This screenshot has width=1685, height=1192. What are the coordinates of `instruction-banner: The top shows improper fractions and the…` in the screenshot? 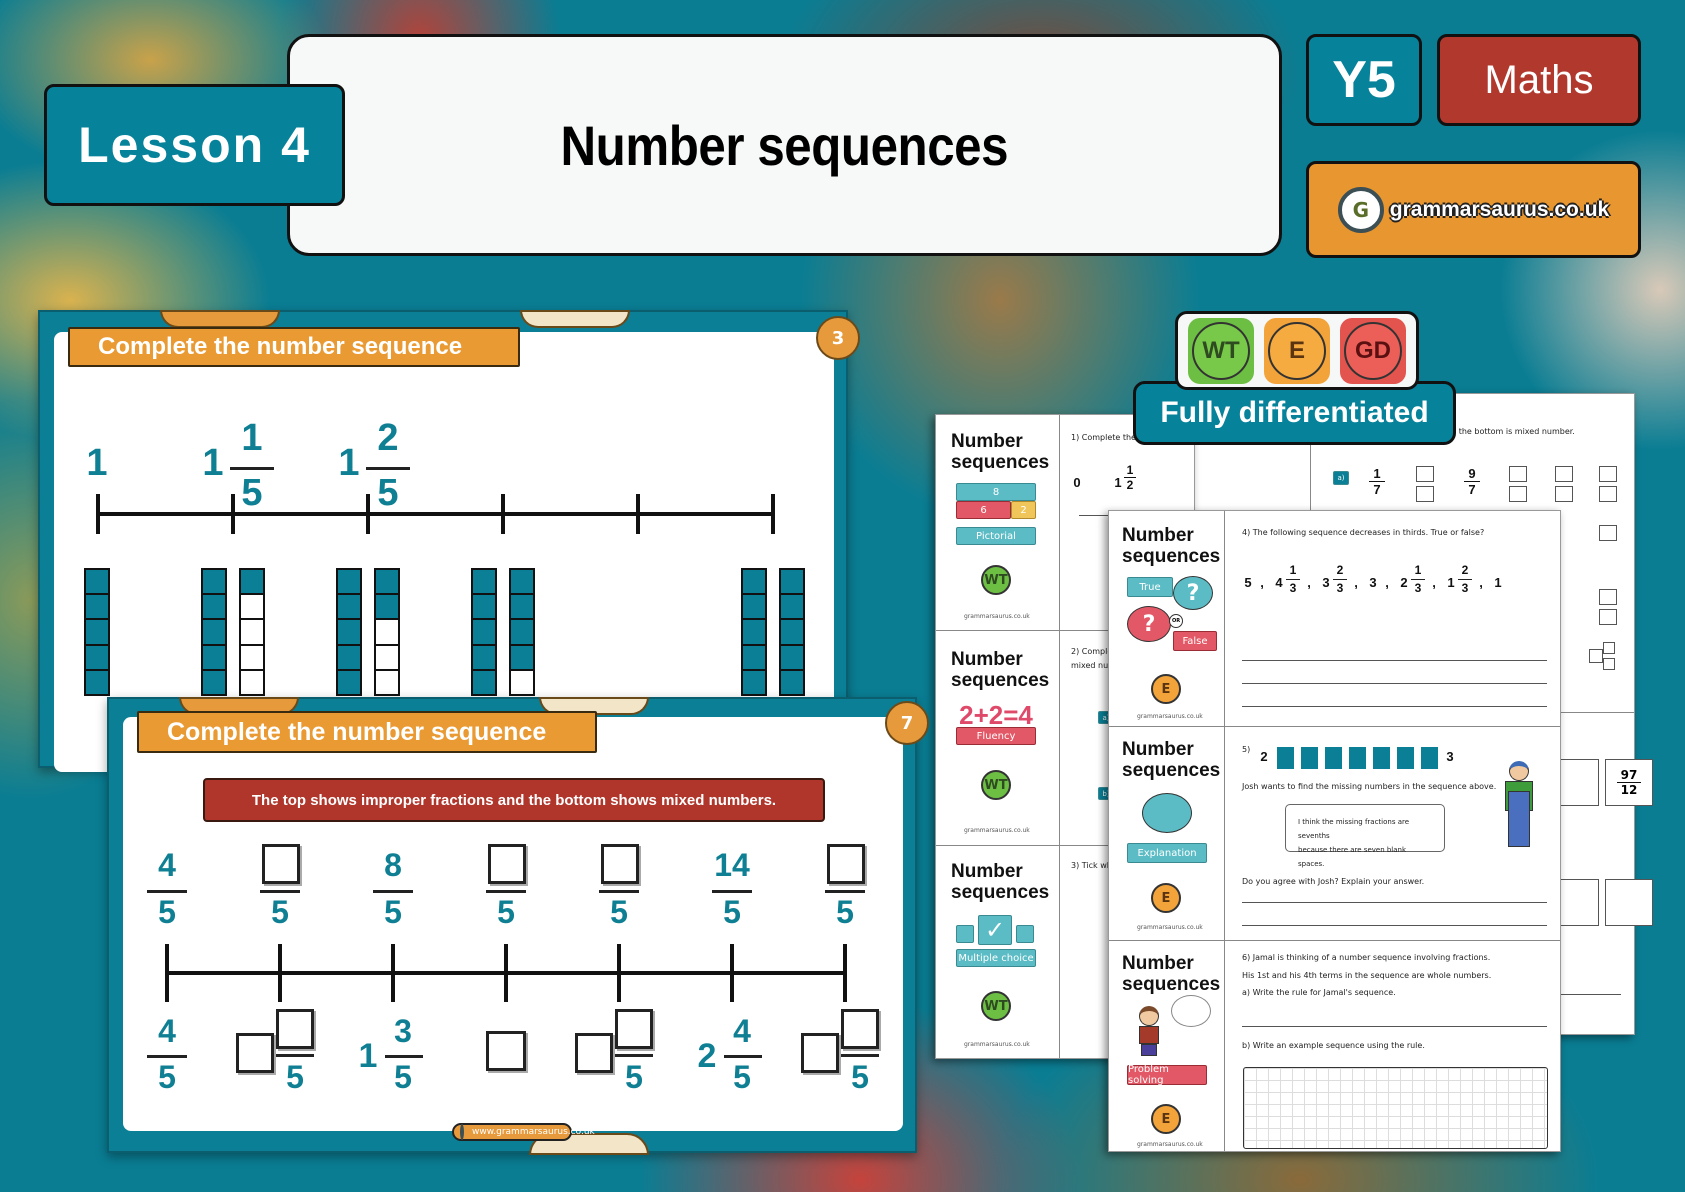 It's located at (514, 800).